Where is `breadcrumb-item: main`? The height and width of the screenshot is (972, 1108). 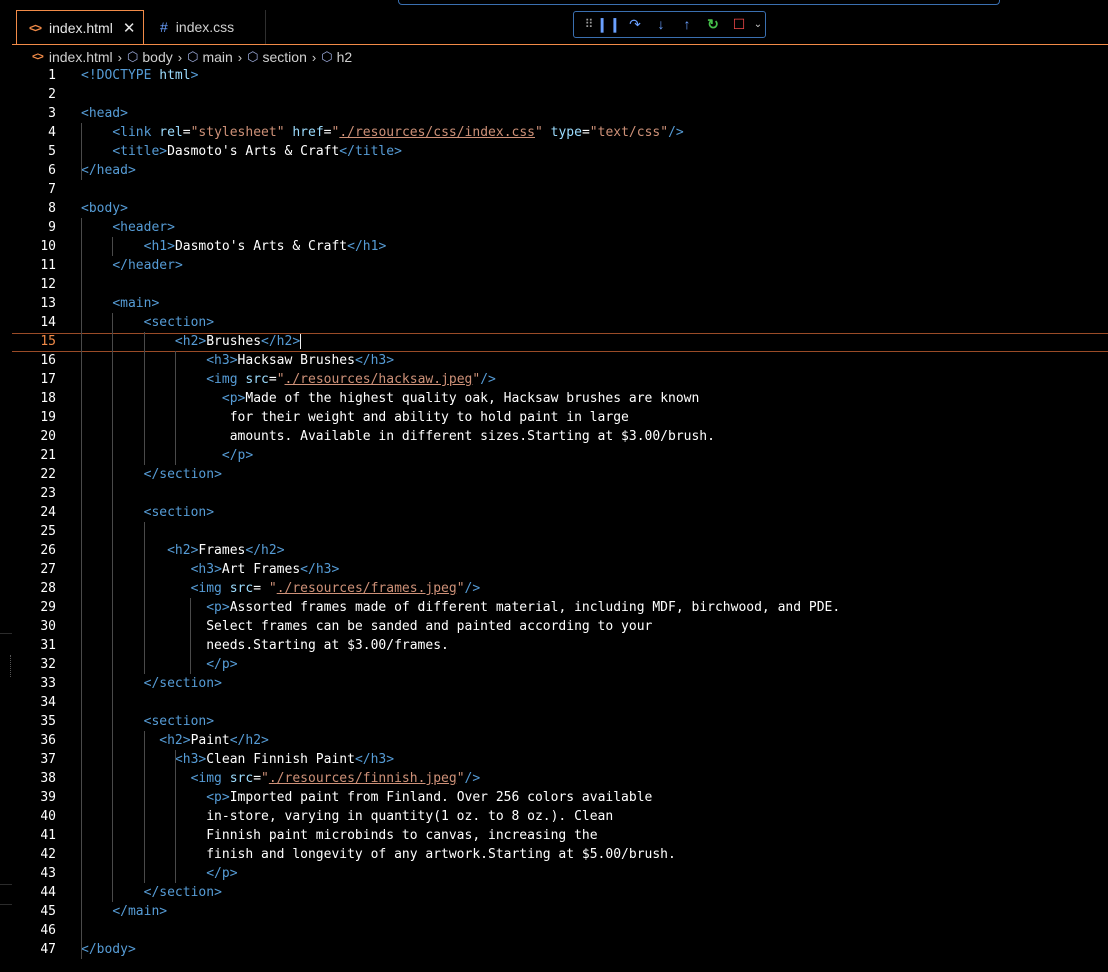 breadcrumb-item: main is located at coordinates (217, 57).